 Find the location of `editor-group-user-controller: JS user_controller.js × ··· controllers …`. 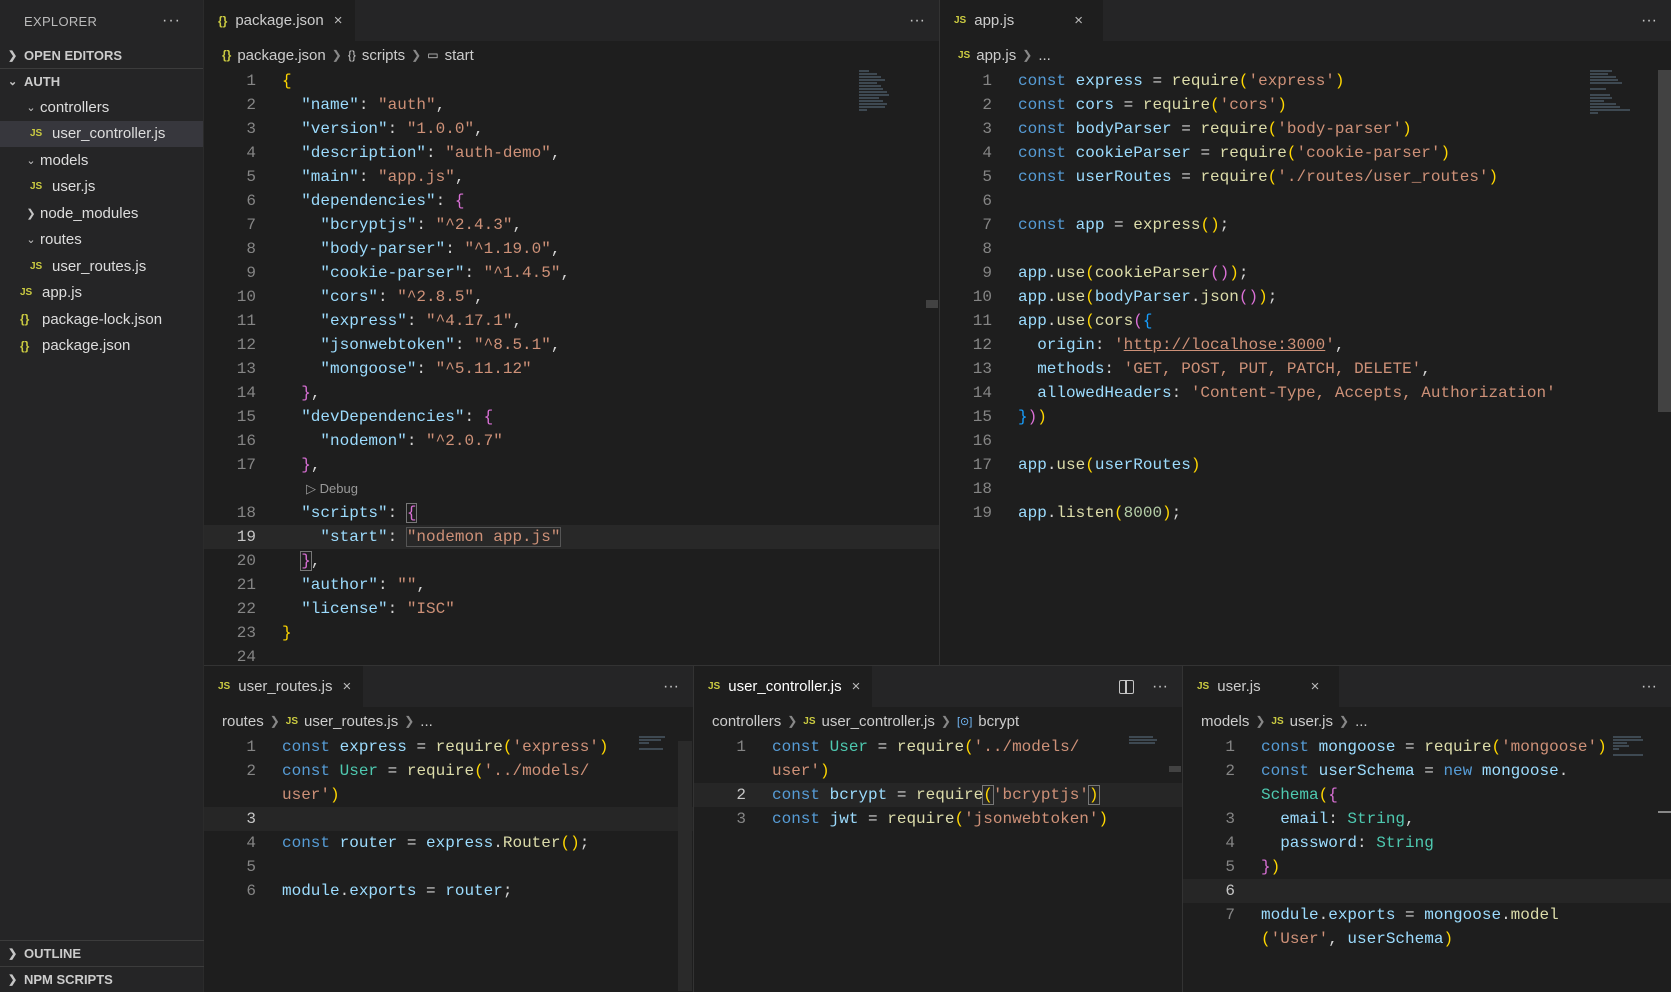

editor-group-user-controller: JS user_controller.js × ··· controllers … is located at coordinates (937, 828).